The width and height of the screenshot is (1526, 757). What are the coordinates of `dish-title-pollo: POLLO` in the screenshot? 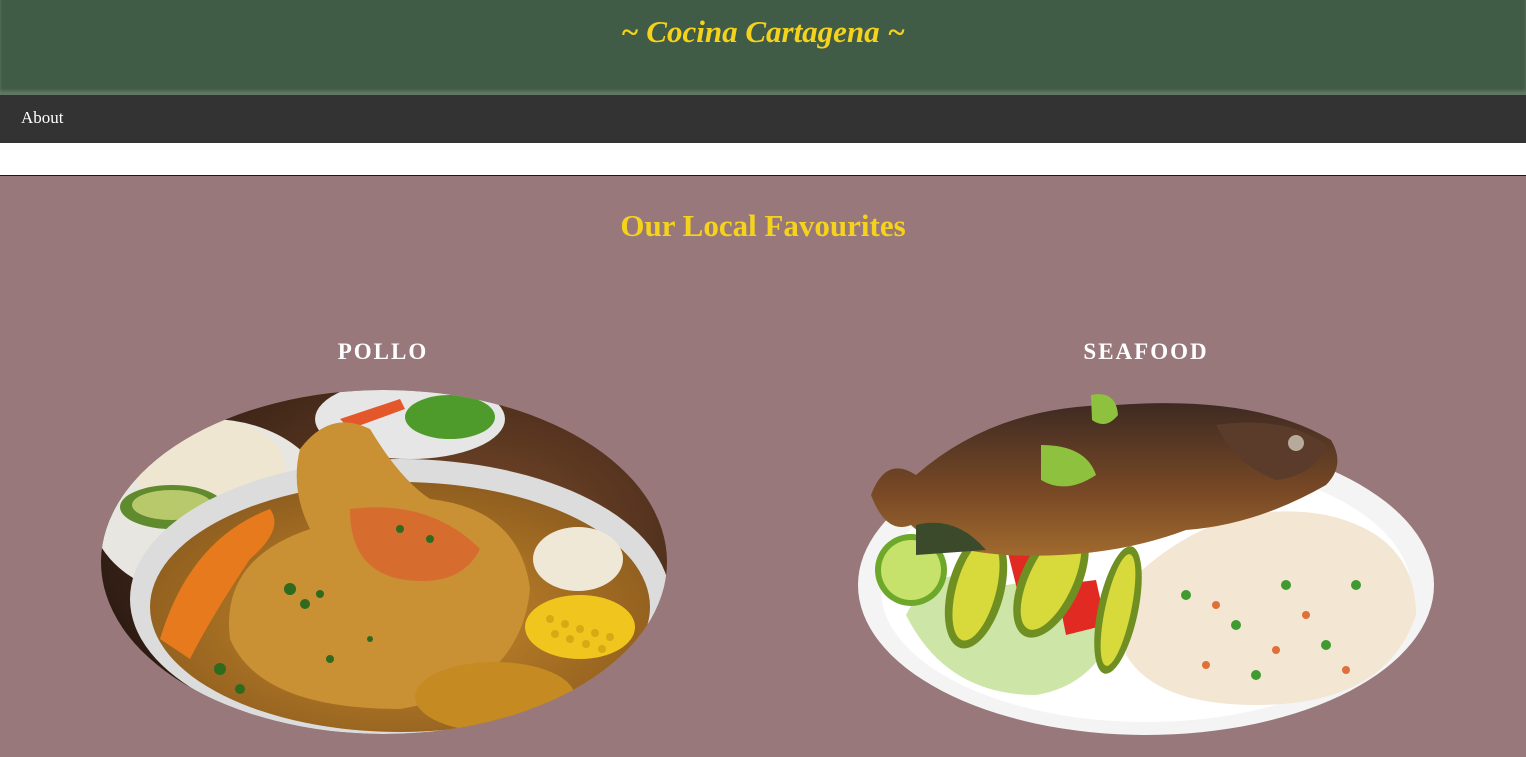 It's located at (383, 351).